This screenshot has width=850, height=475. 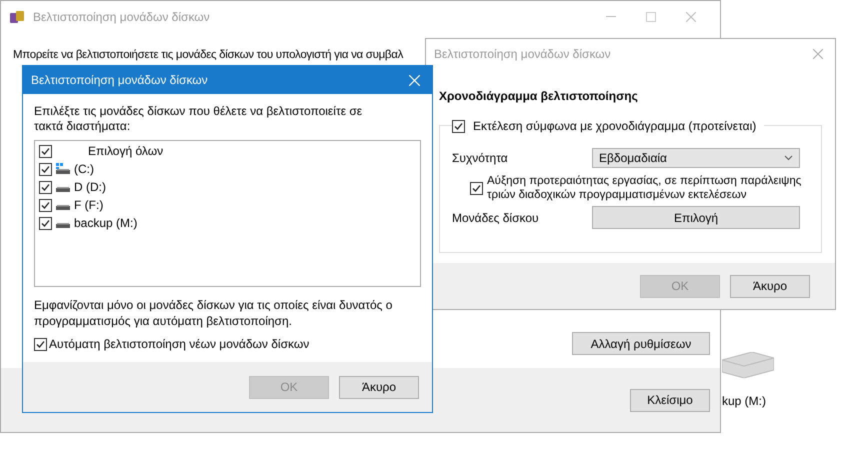 What do you see at coordinates (539, 96) in the screenshot?
I see `section-heading: Χρονοδιάγραμμα βελτιστοποίησης` at bounding box center [539, 96].